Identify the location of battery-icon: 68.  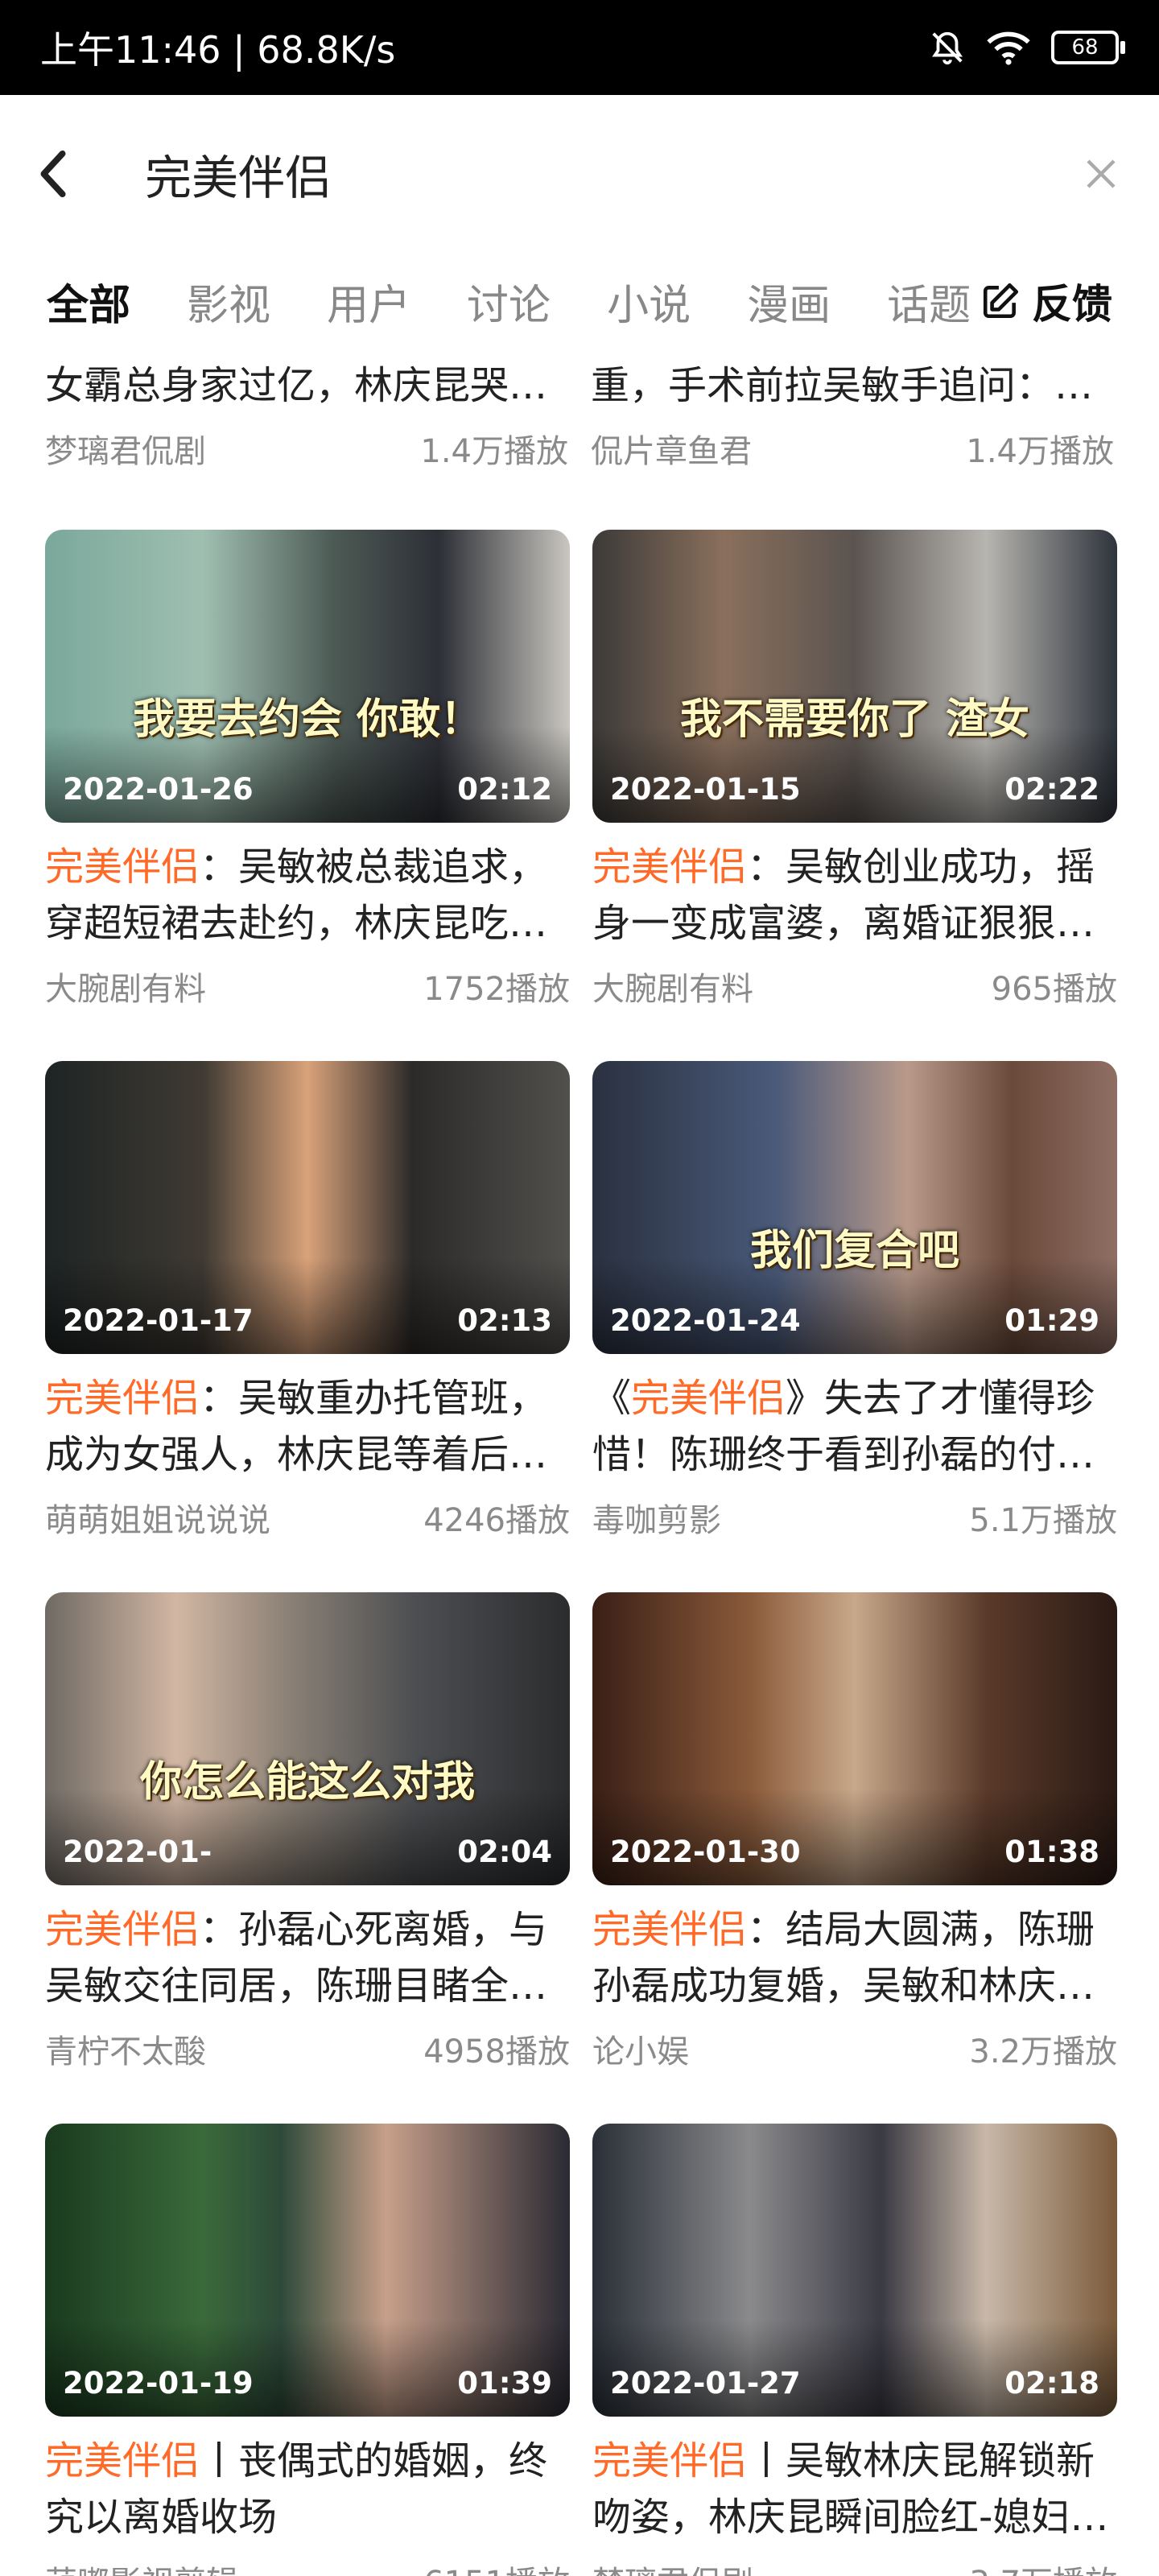
(1088, 47).